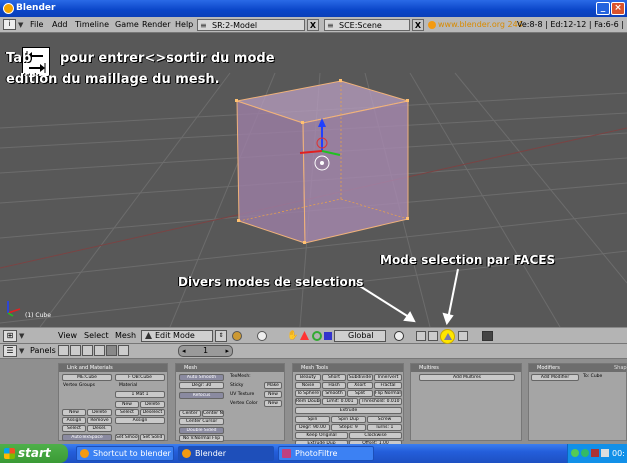  I want to click on translate-manipulator-icon, so click(304, 335).